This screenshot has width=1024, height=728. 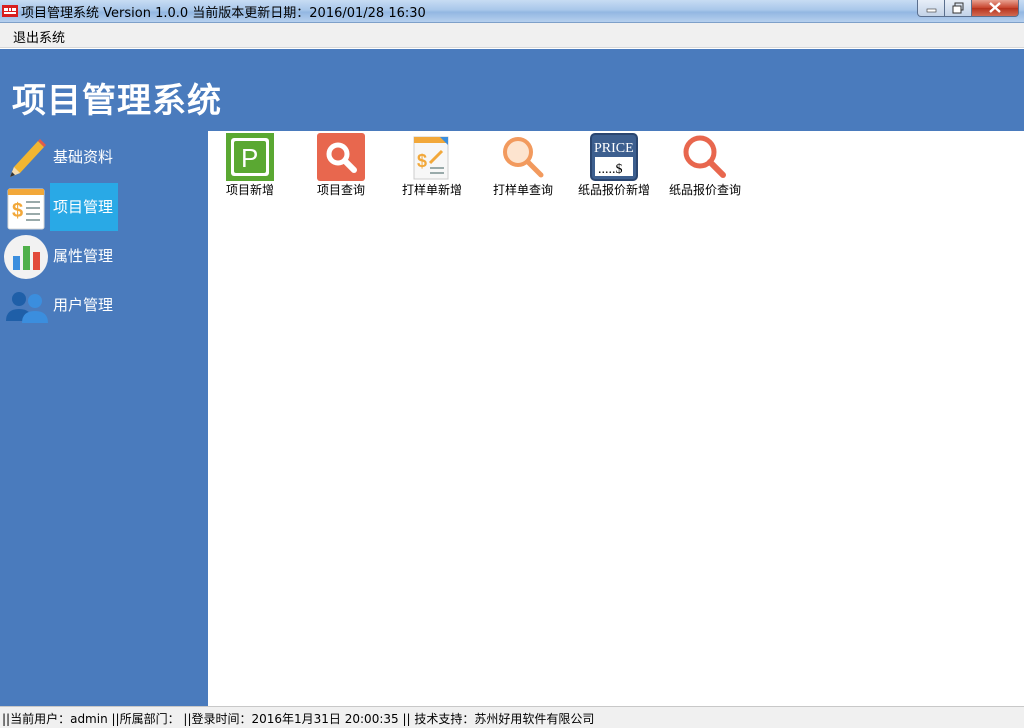 What do you see at coordinates (249, 190) in the screenshot?
I see `toolbar-label: 项目新增` at bounding box center [249, 190].